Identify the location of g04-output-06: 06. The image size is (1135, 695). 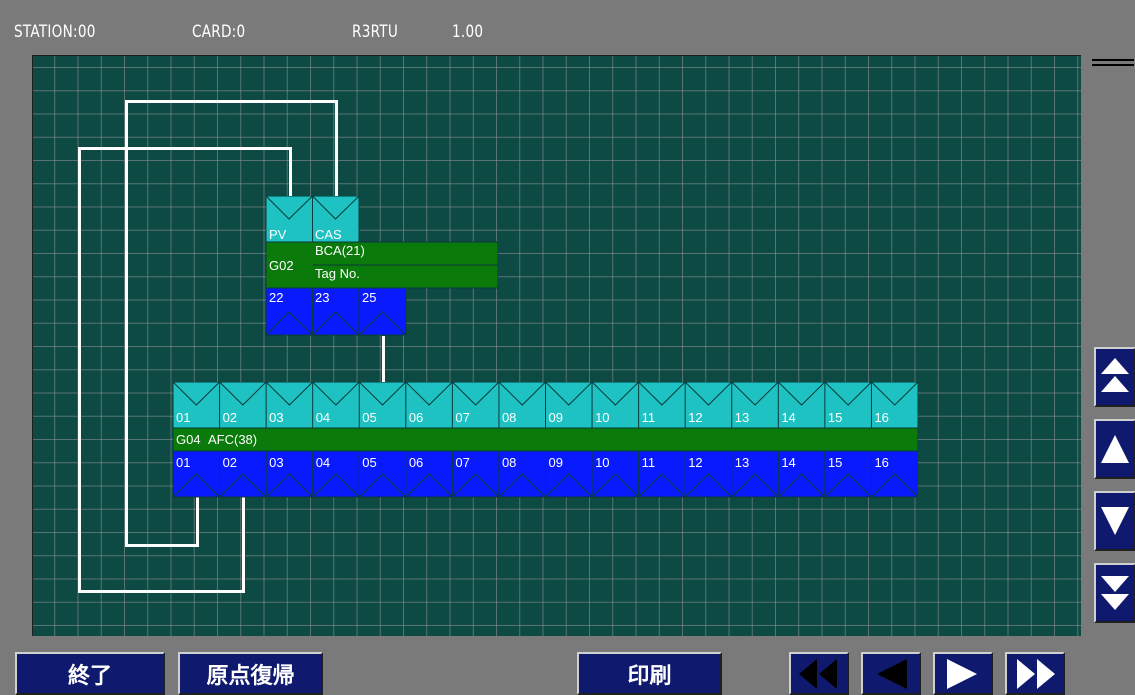
(416, 462).